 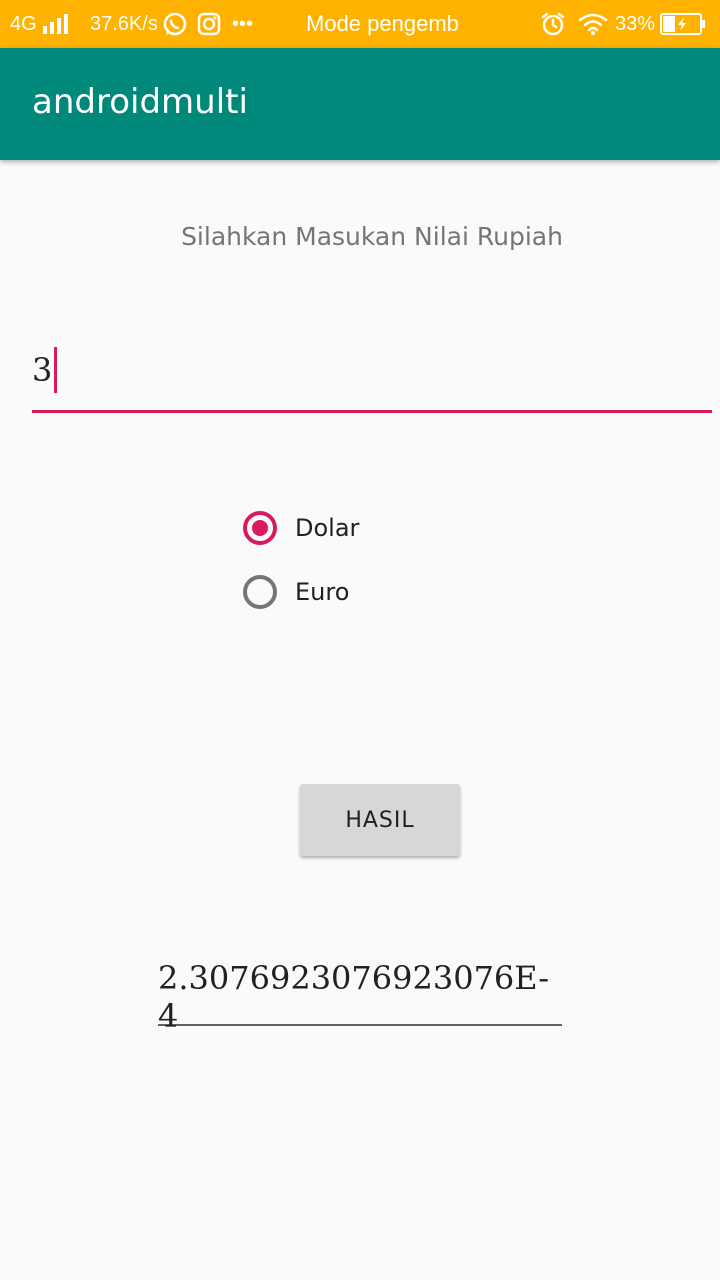 What do you see at coordinates (39, 24) in the screenshot?
I see `network-indicator: 4G` at bounding box center [39, 24].